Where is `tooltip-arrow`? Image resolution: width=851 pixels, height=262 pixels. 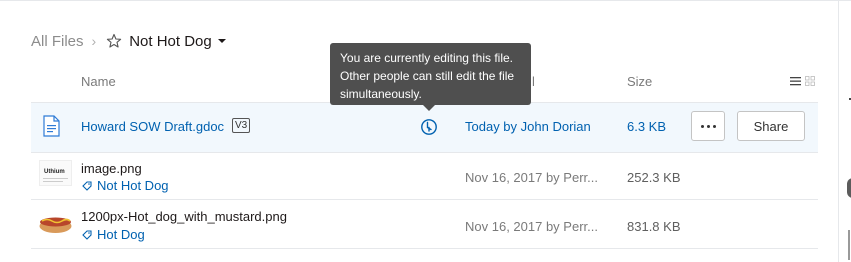 tooltip-arrow is located at coordinates (429, 108).